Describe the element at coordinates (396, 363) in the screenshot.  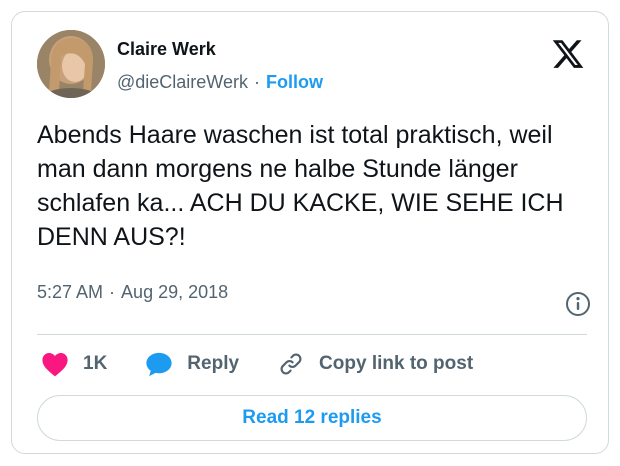
I see `copy-link-label: Copy link to post` at that location.